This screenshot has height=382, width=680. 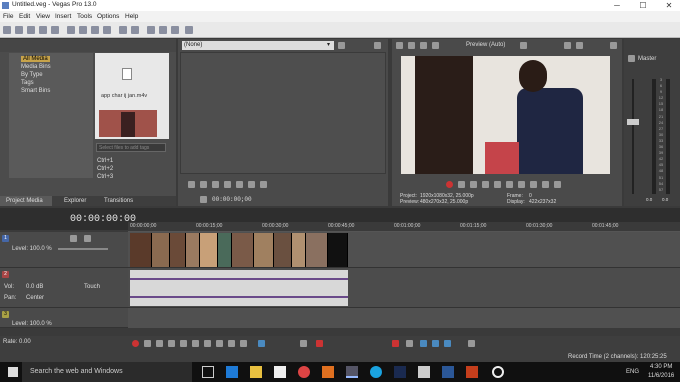 What do you see at coordinates (163, 30) in the screenshot?
I see `envelope-tool-icon` at bounding box center [163, 30].